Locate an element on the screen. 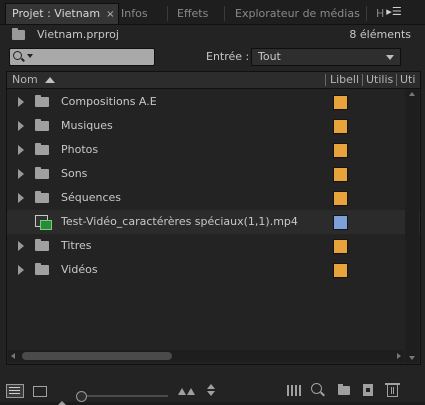  panel-menu-icon: ▸☰ is located at coordinates (394, 12).